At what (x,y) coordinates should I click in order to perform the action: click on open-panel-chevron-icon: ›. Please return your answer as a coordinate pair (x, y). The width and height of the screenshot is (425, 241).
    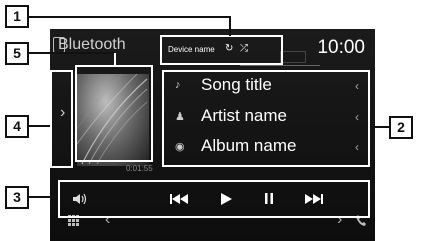
    Looking at the image, I should click on (62, 113).